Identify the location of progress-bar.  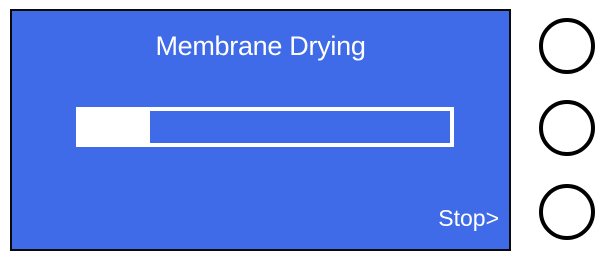
(265, 127).